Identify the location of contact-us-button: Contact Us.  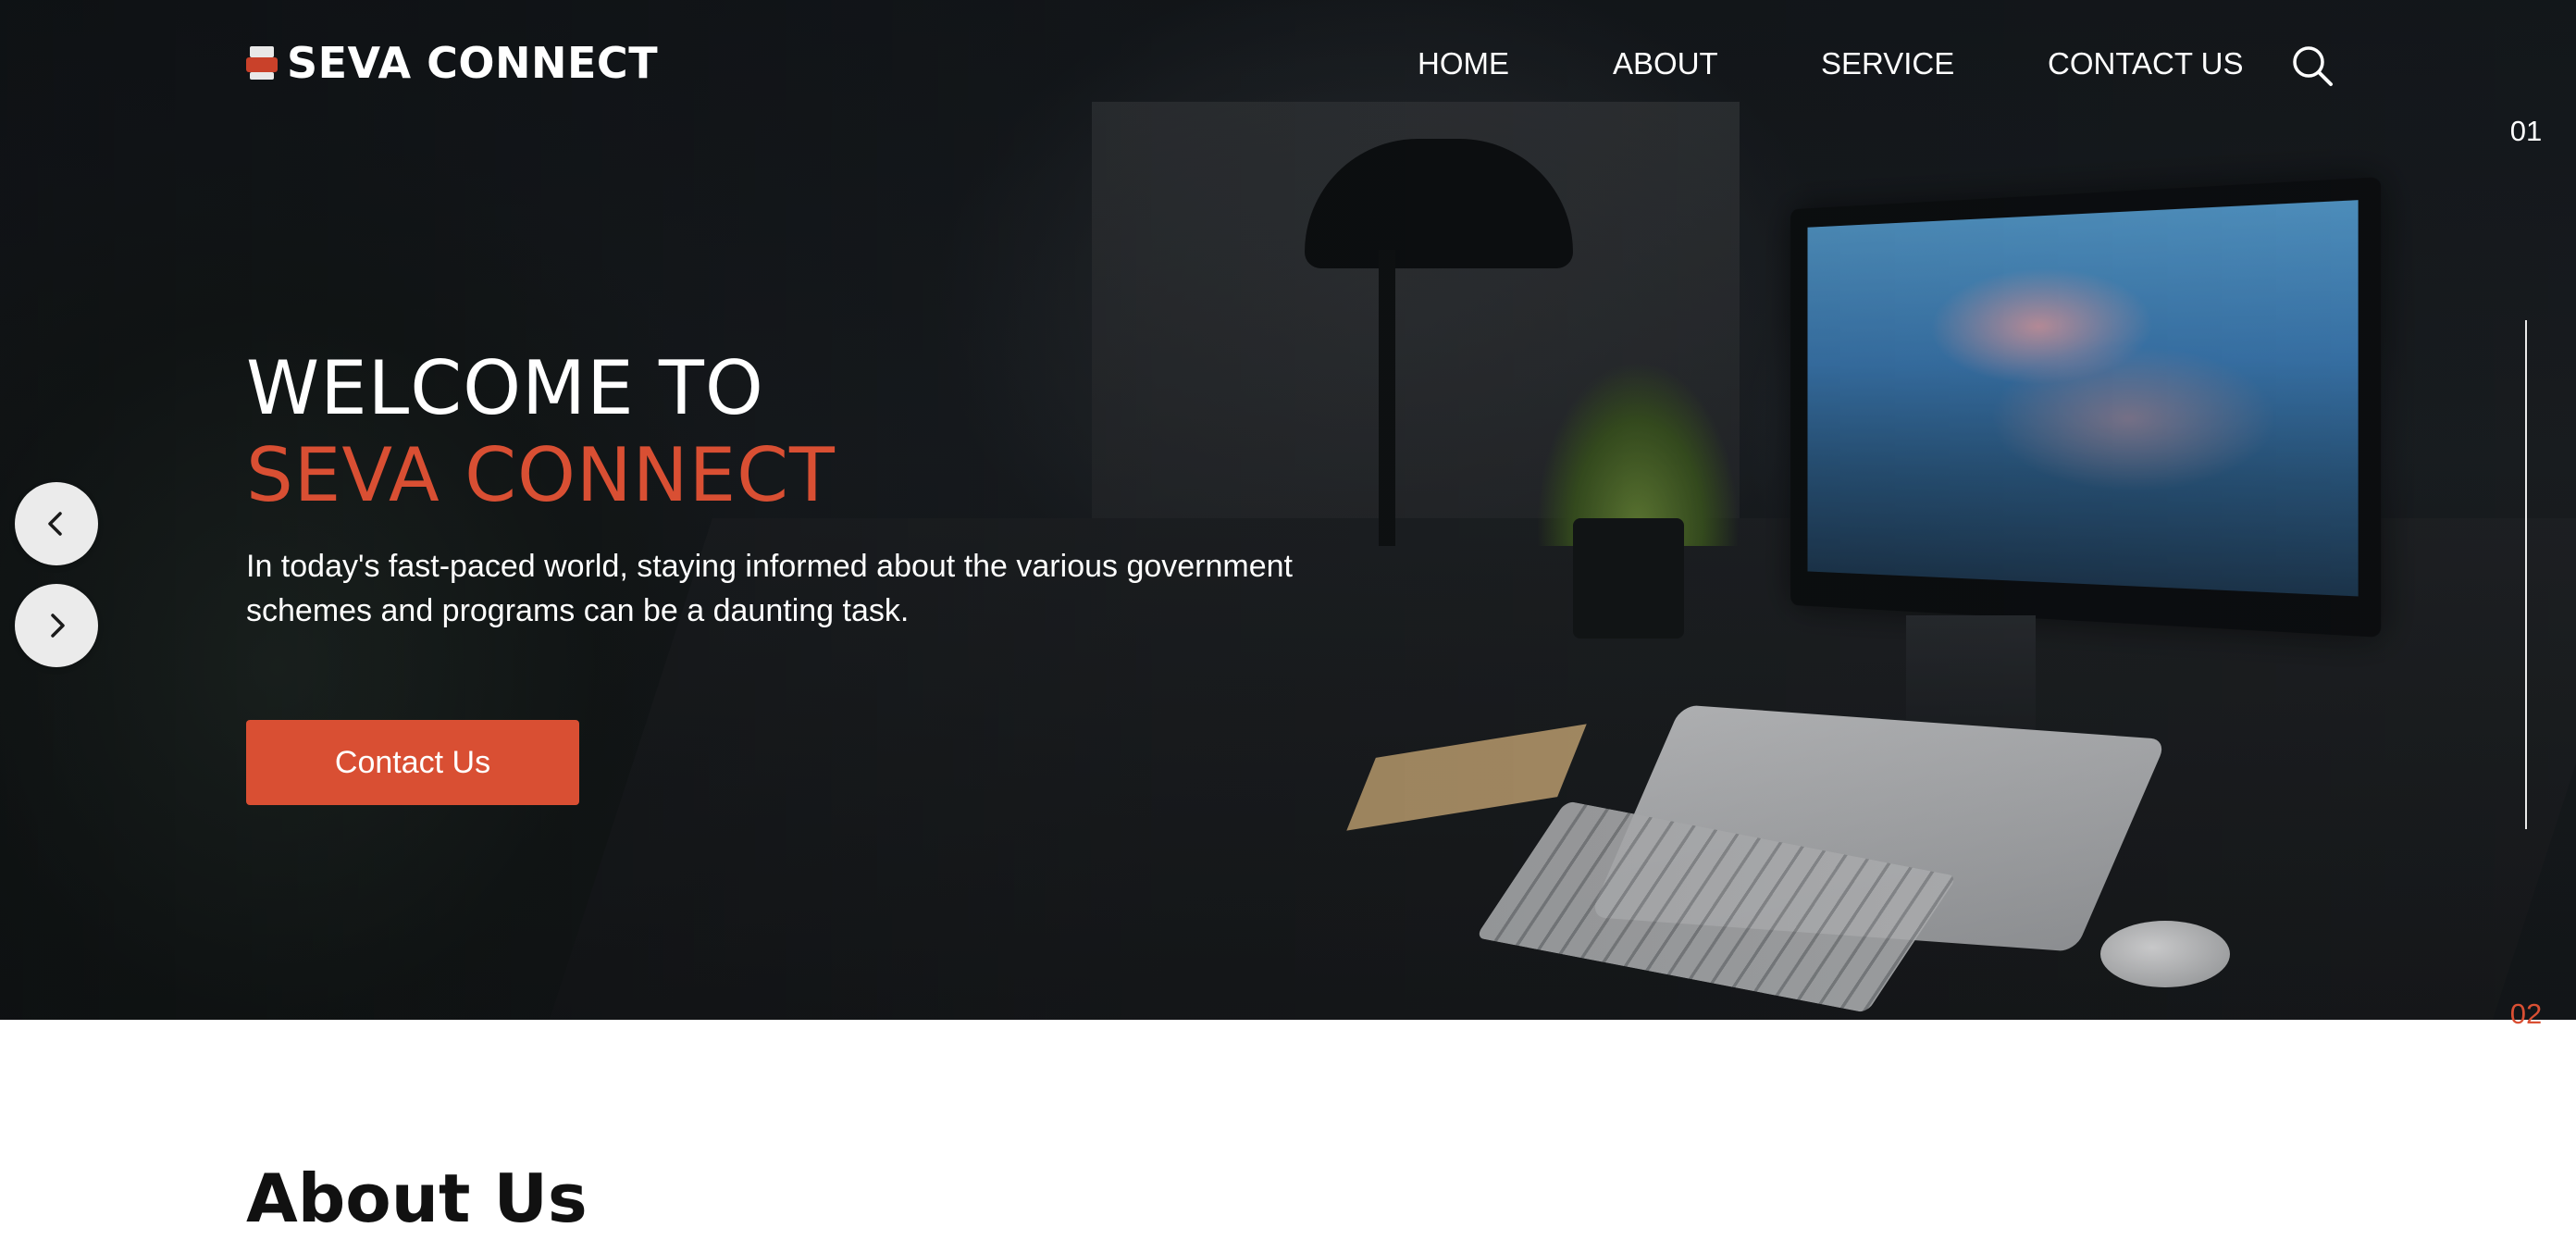
(413, 762).